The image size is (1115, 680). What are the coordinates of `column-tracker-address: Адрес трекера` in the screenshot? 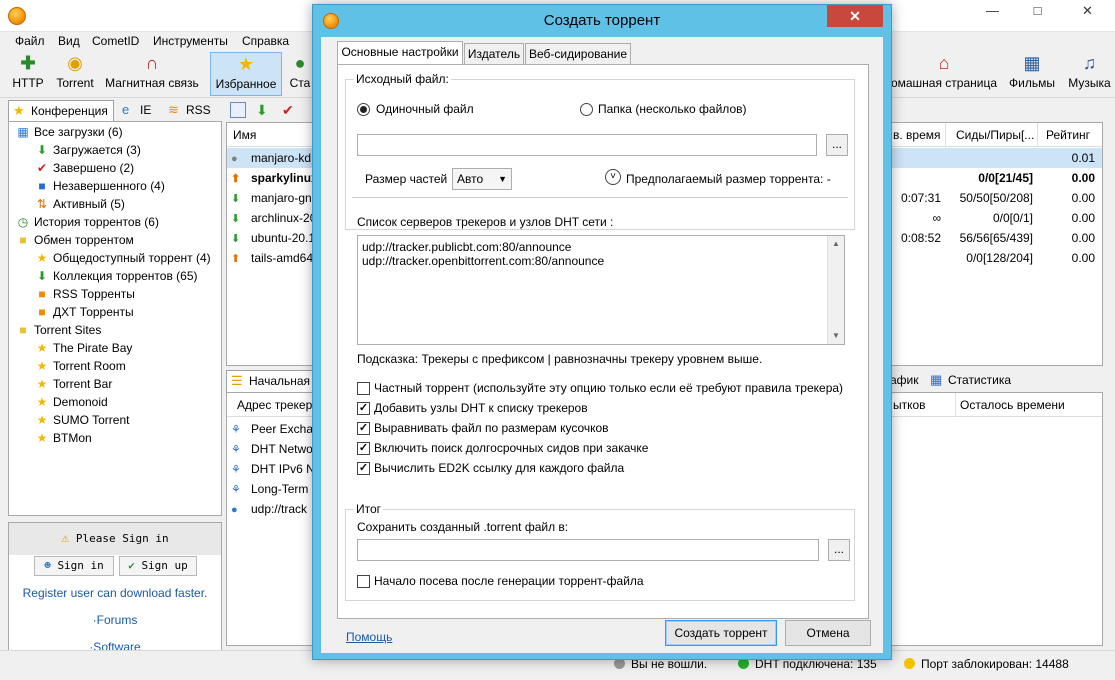 It's located at (271, 405).